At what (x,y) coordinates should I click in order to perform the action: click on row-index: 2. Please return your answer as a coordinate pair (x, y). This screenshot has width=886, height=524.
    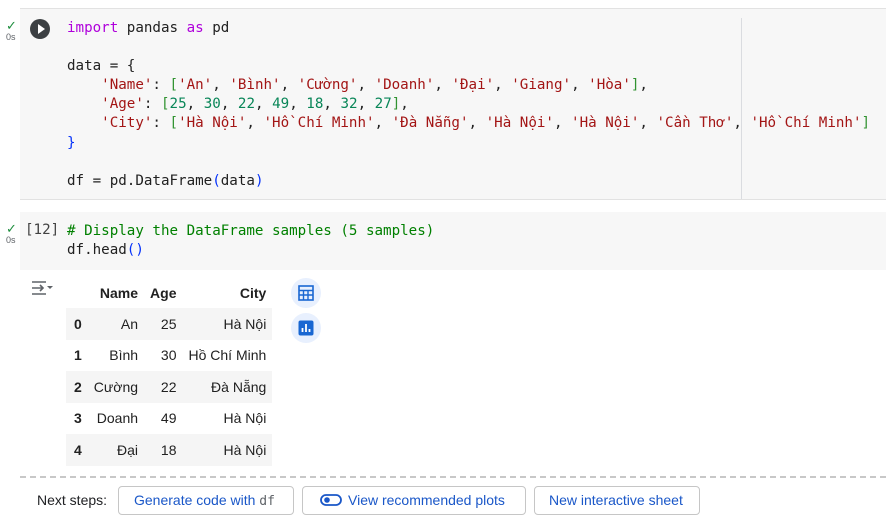
    Looking at the image, I should click on (78, 386).